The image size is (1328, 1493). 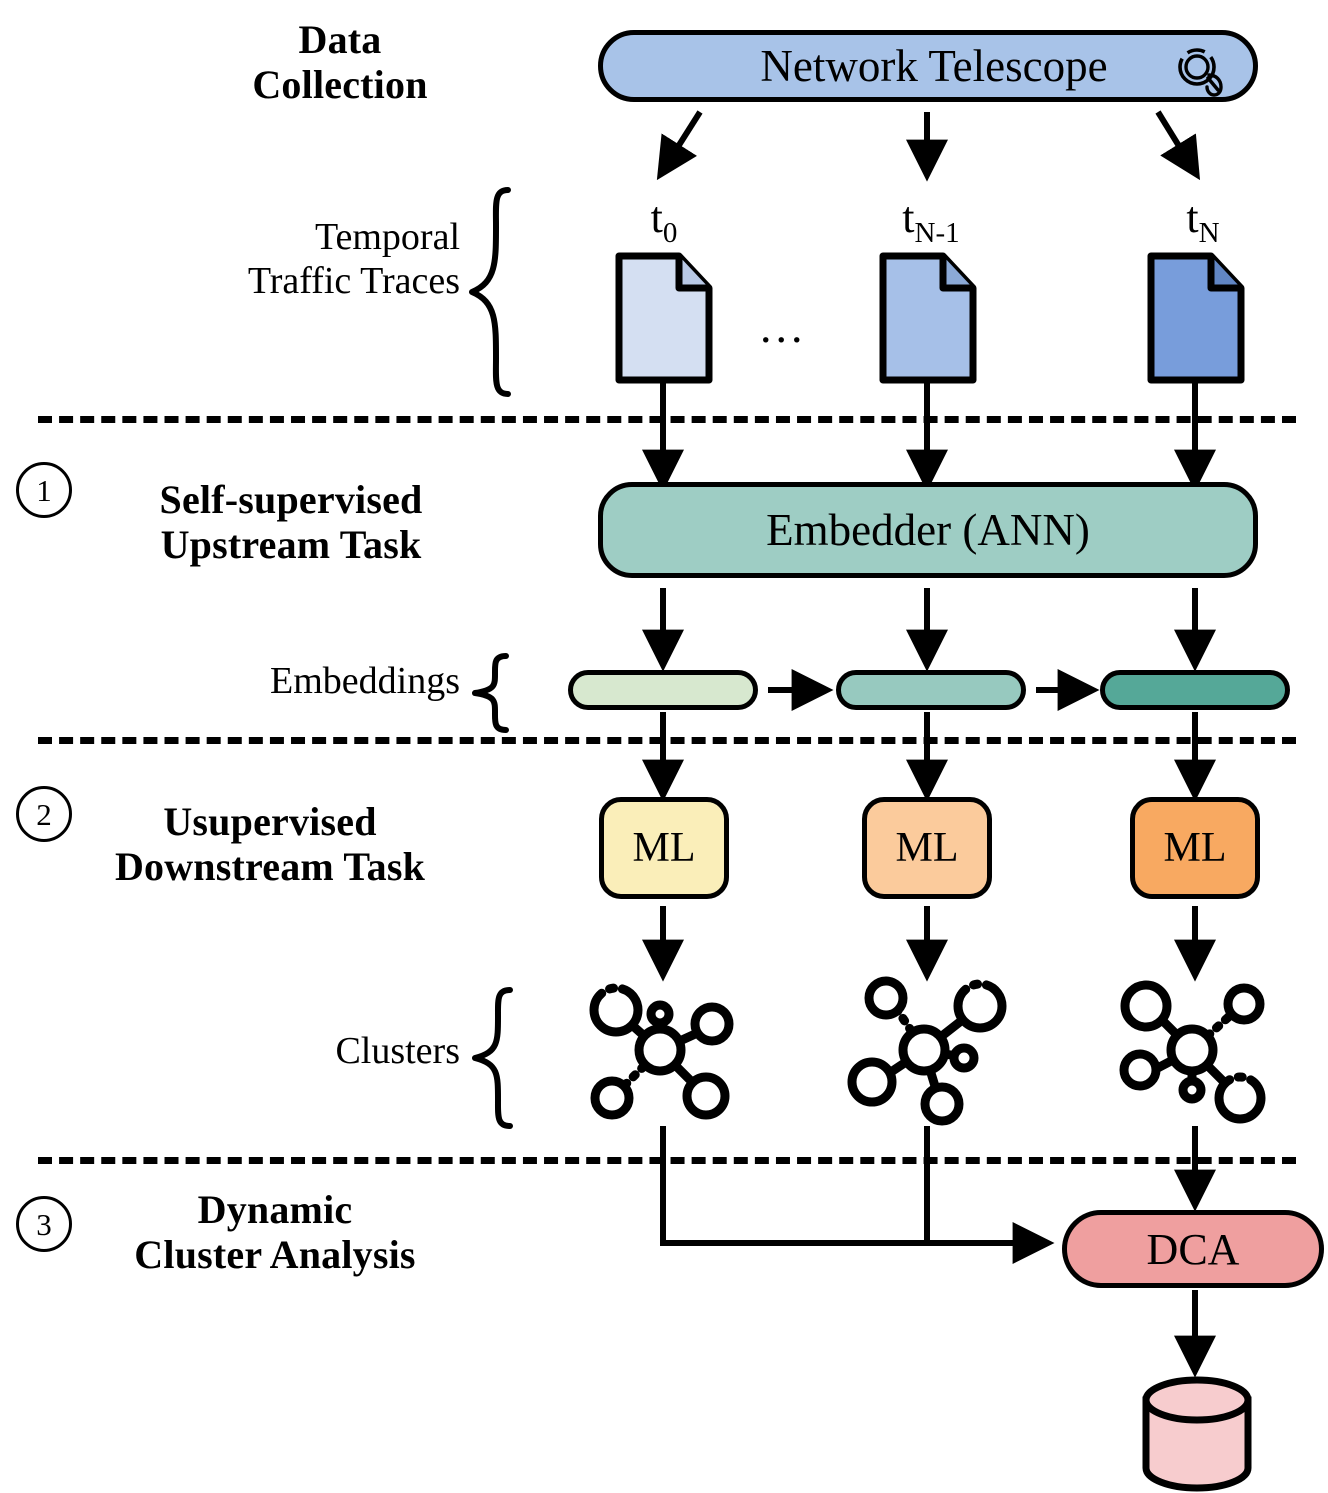 I want to click on dca-box: DCA, so click(x=1193, y=1249).